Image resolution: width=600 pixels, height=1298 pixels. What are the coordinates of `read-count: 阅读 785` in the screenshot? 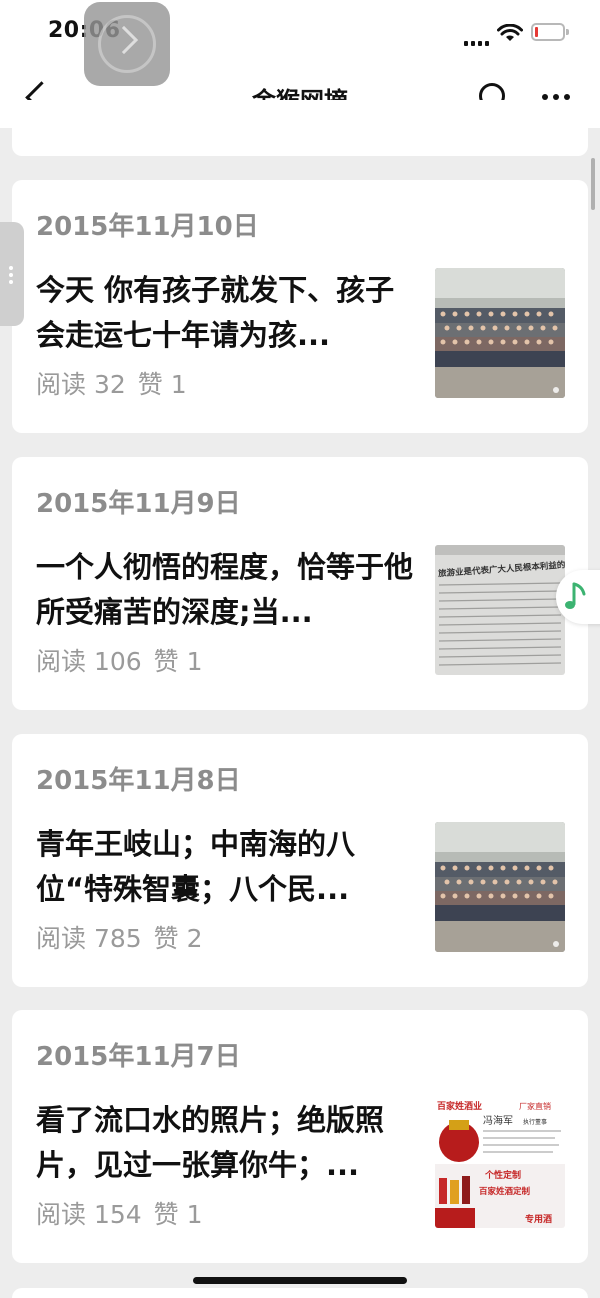 It's located at (89, 938).